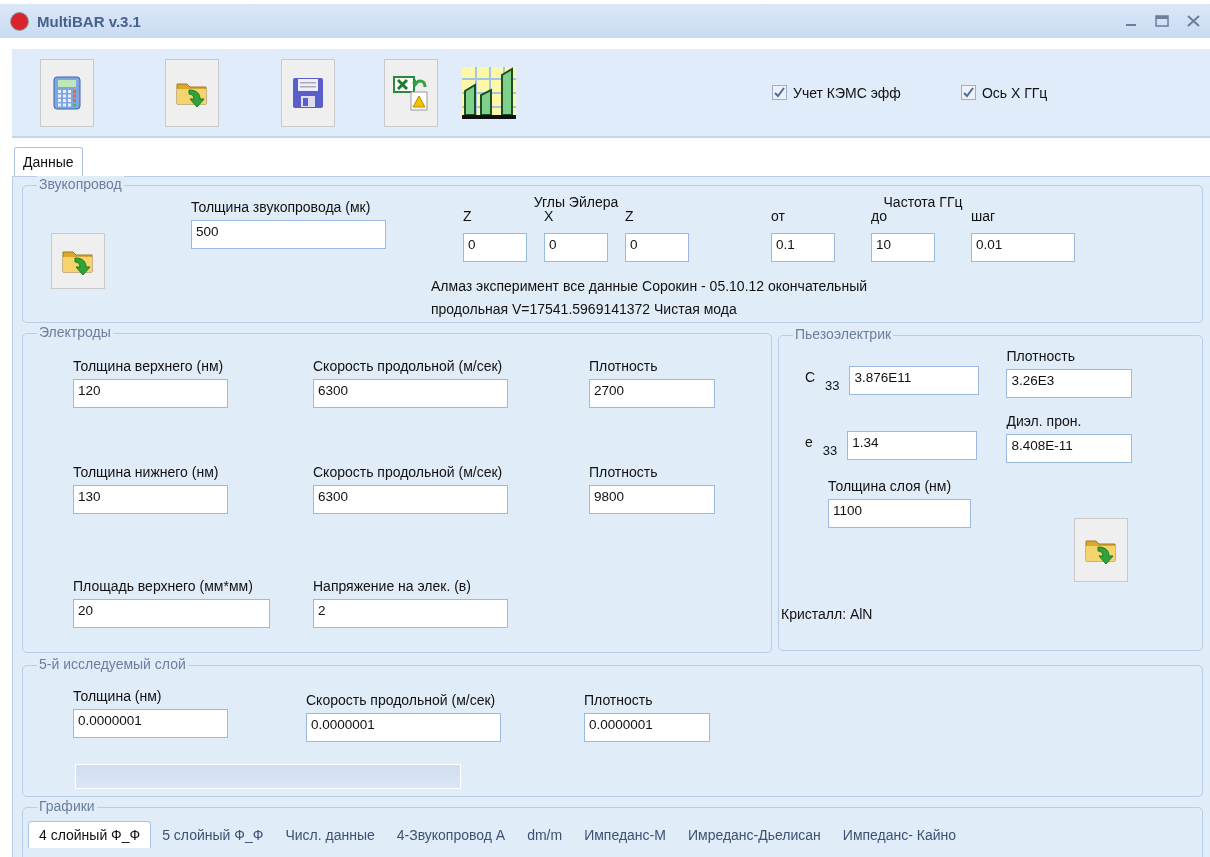 The image size is (1210, 857). I want to click on input-field: 8.408E-11, so click(1069, 448).